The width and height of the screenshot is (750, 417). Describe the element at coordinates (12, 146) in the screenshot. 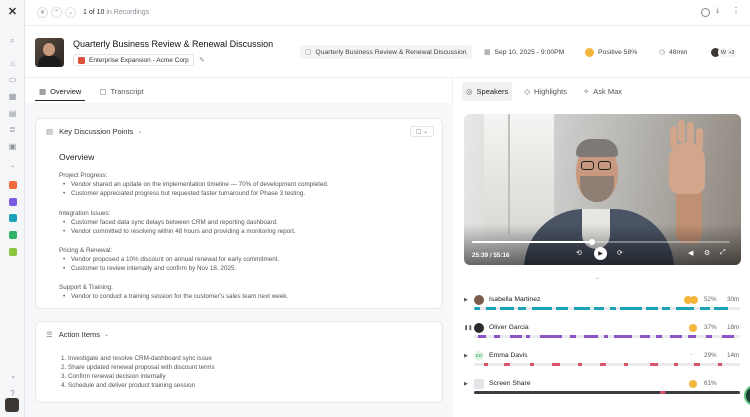

I see `grid-icon: ▣` at that location.